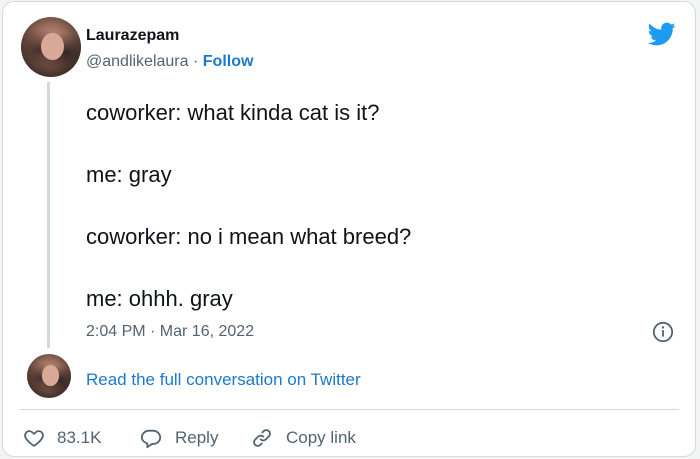  What do you see at coordinates (129, 174) in the screenshot?
I see `tweet-text-line: me: gray` at bounding box center [129, 174].